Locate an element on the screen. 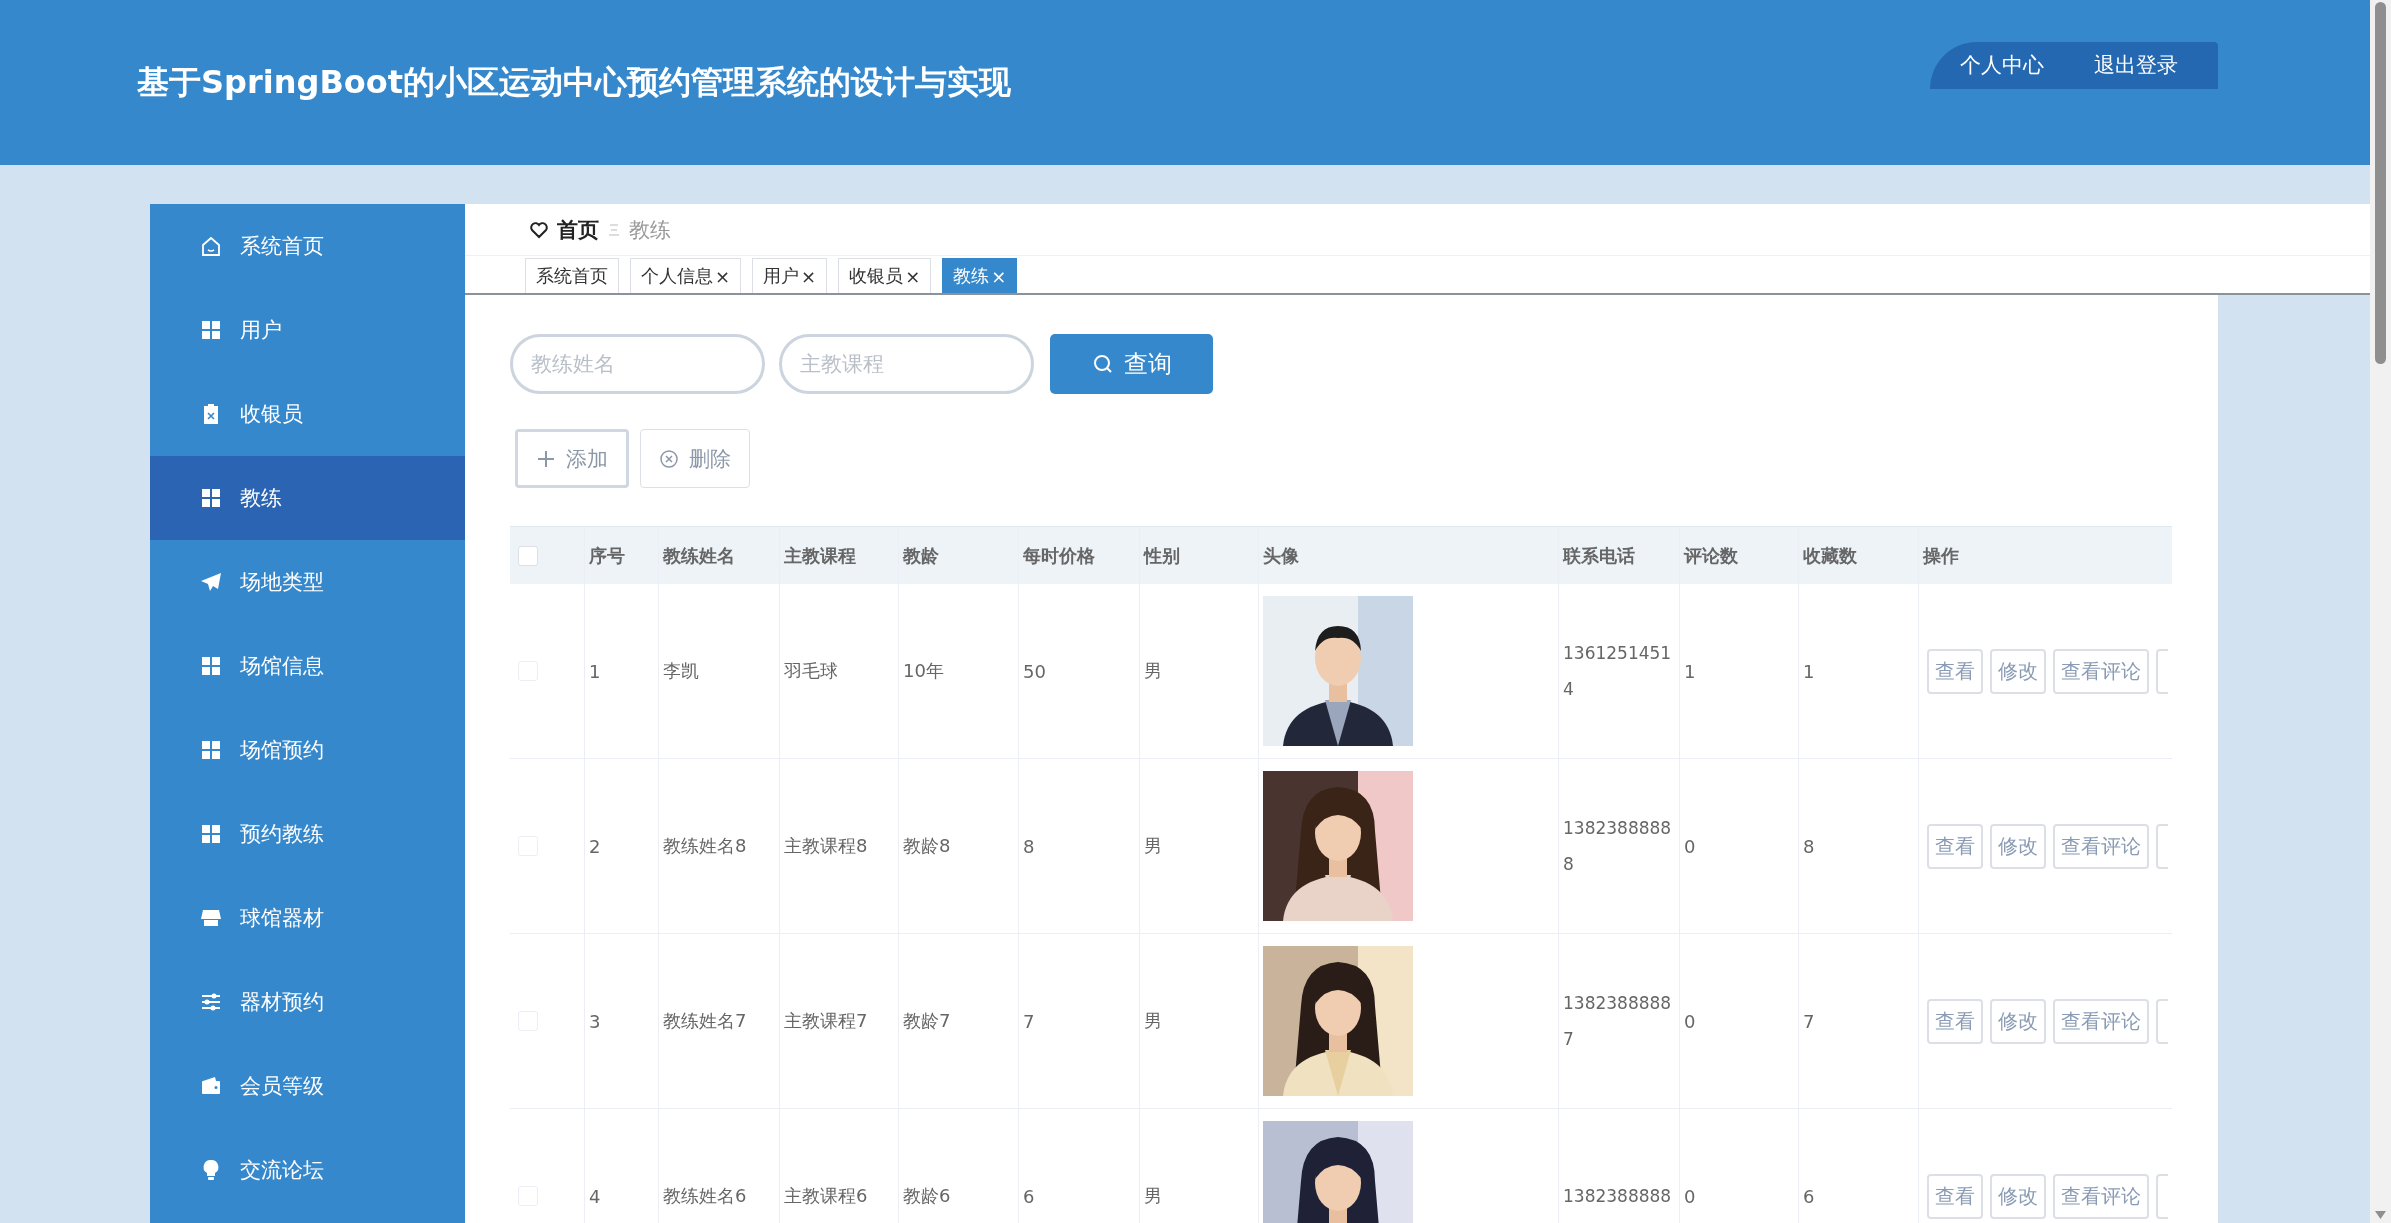  column-header: 主教课程 is located at coordinates (839, 555).